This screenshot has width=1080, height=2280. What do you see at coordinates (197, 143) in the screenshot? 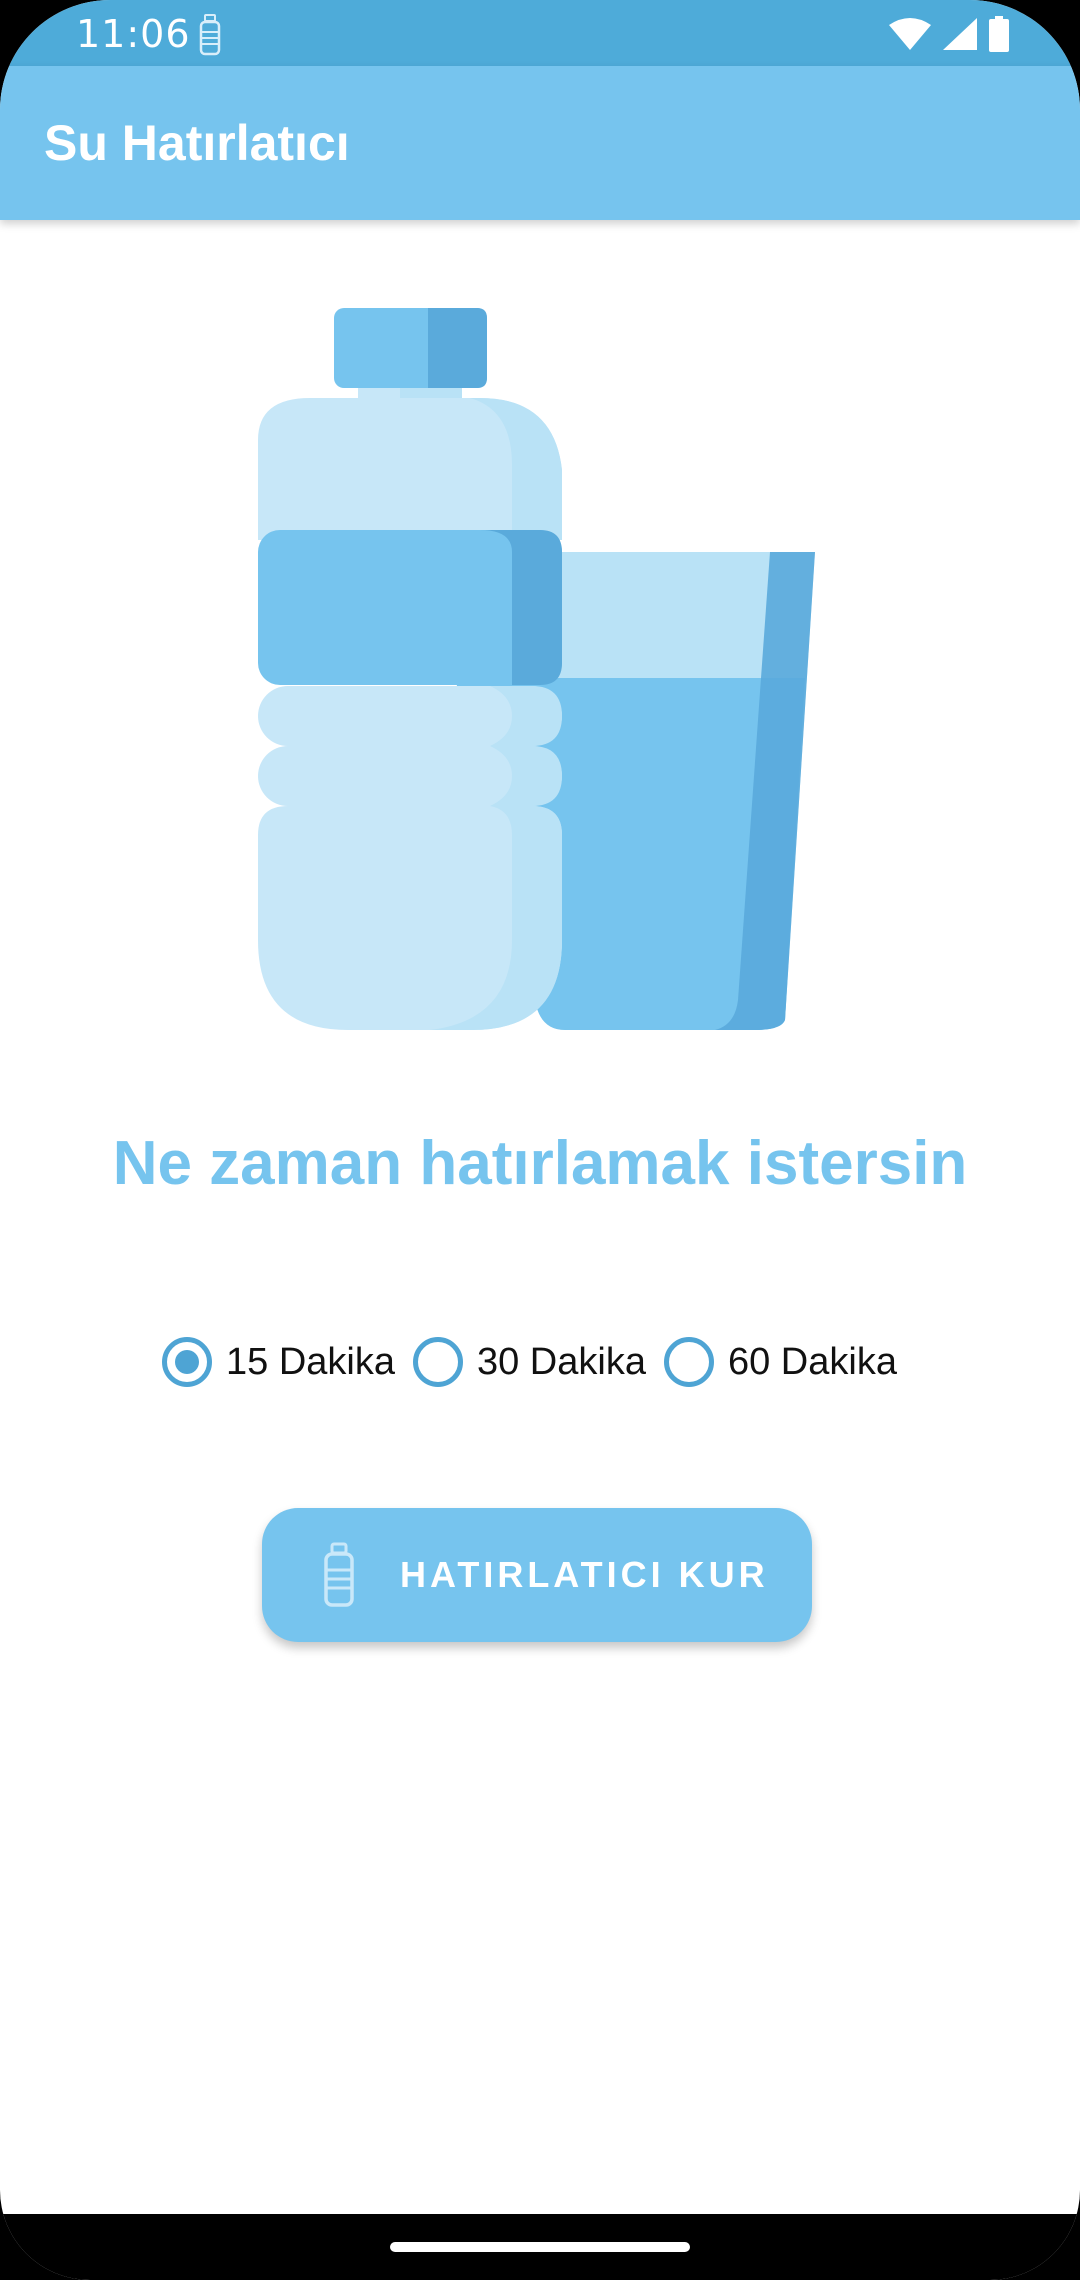
I see `app-title: Su Hatırlatıcı` at bounding box center [197, 143].